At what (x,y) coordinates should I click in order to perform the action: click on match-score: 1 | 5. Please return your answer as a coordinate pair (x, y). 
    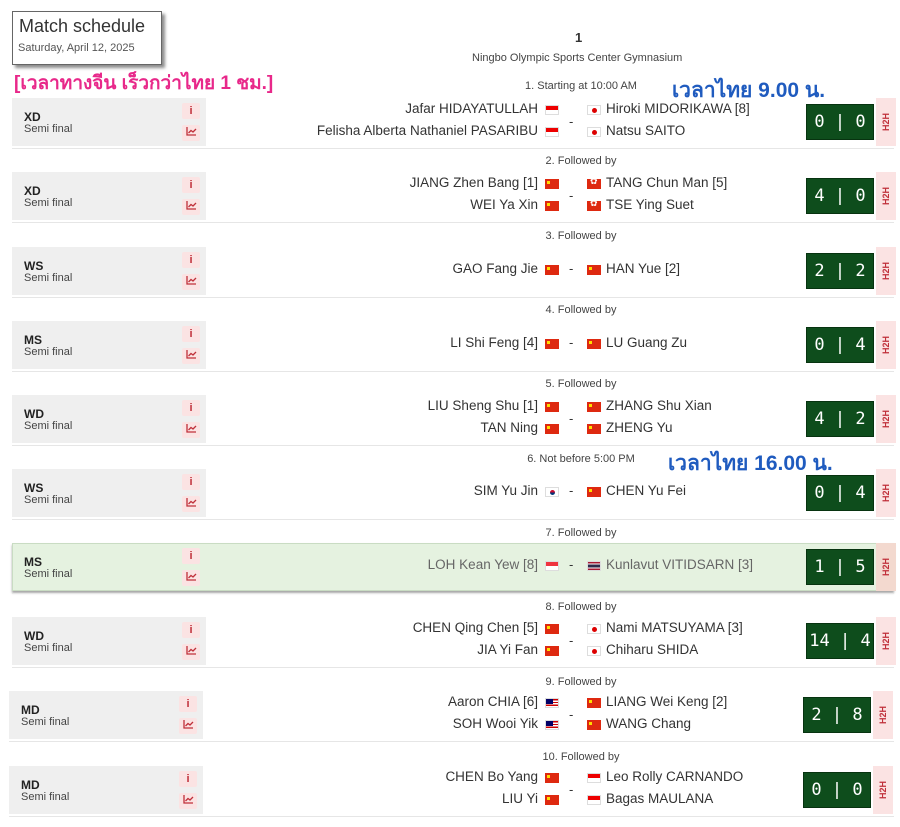
    Looking at the image, I should click on (840, 567).